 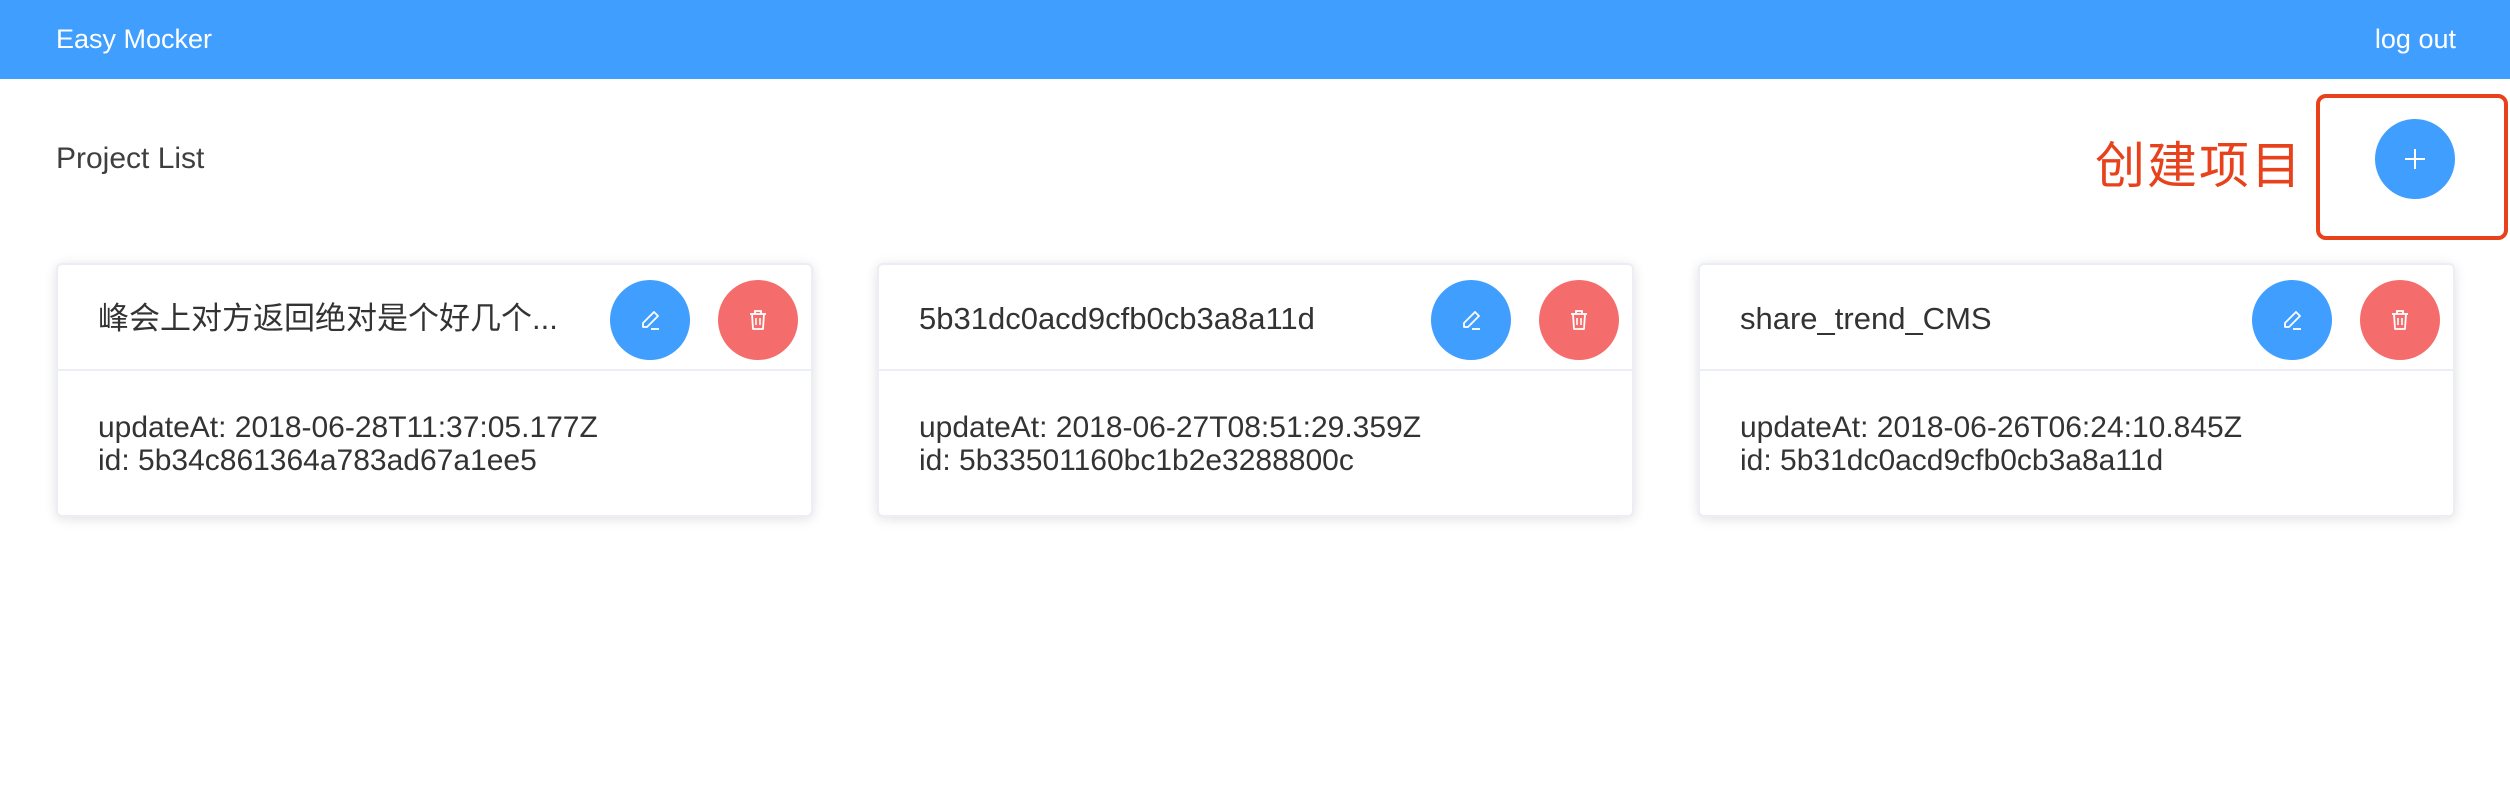 What do you see at coordinates (1255, 39) in the screenshot?
I see `top-navbar: Easy Mocker log out` at bounding box center [1255, 39].